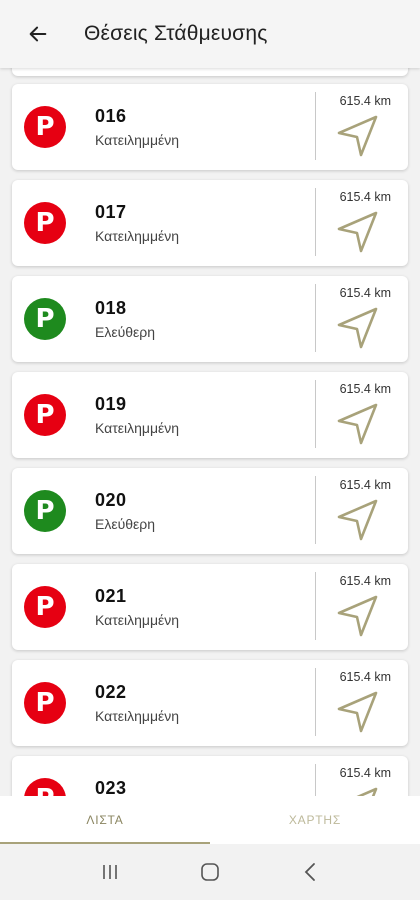  Describe the element at coordinates (210, 319) in the screenshot. I see `parking-spot-card: P 018 Ελεύθερη 615.4 km` at that location.